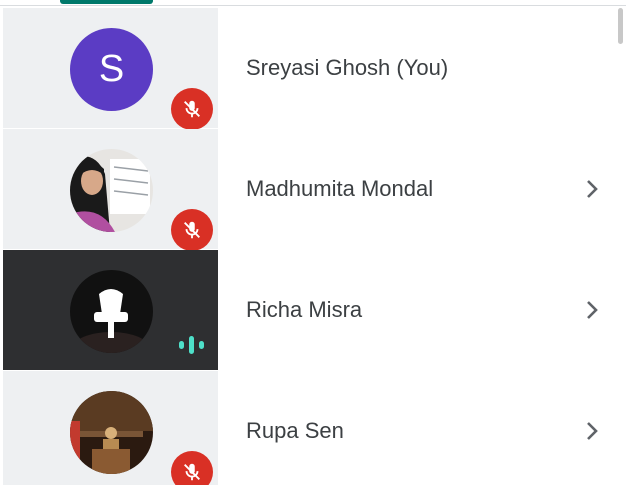 This screenshot has height=485, width=626. I want to click on participant-tile: S, so click(110, 69).